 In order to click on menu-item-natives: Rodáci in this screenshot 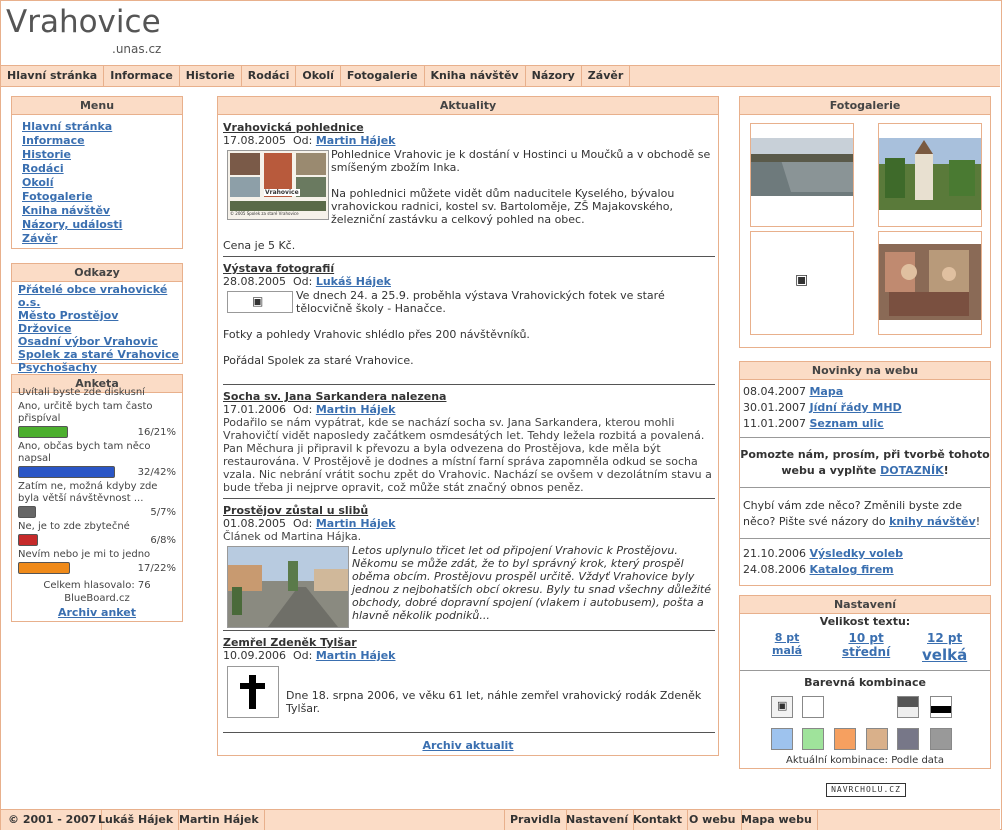, I will do `click(43, 168)`.